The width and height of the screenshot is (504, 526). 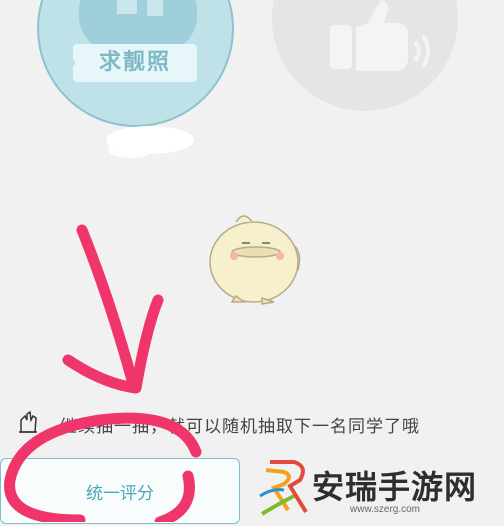 What do you see at coordinates (395, 487) in the screenshot?
I see `watermark-name: 安瑞手游网` at bounding box center [395, 487].